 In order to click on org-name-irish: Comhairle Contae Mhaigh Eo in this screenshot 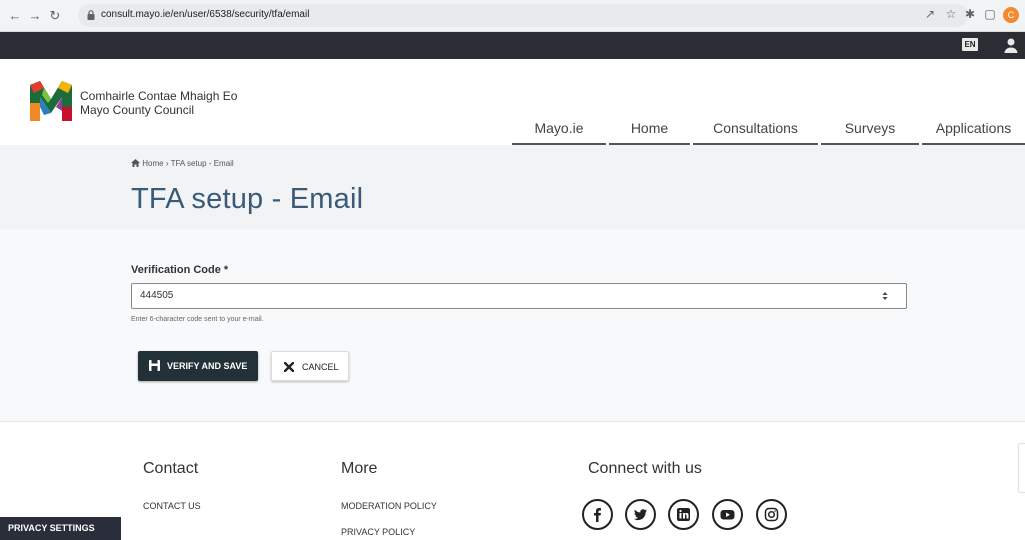, I will do `click(159, 96)`.